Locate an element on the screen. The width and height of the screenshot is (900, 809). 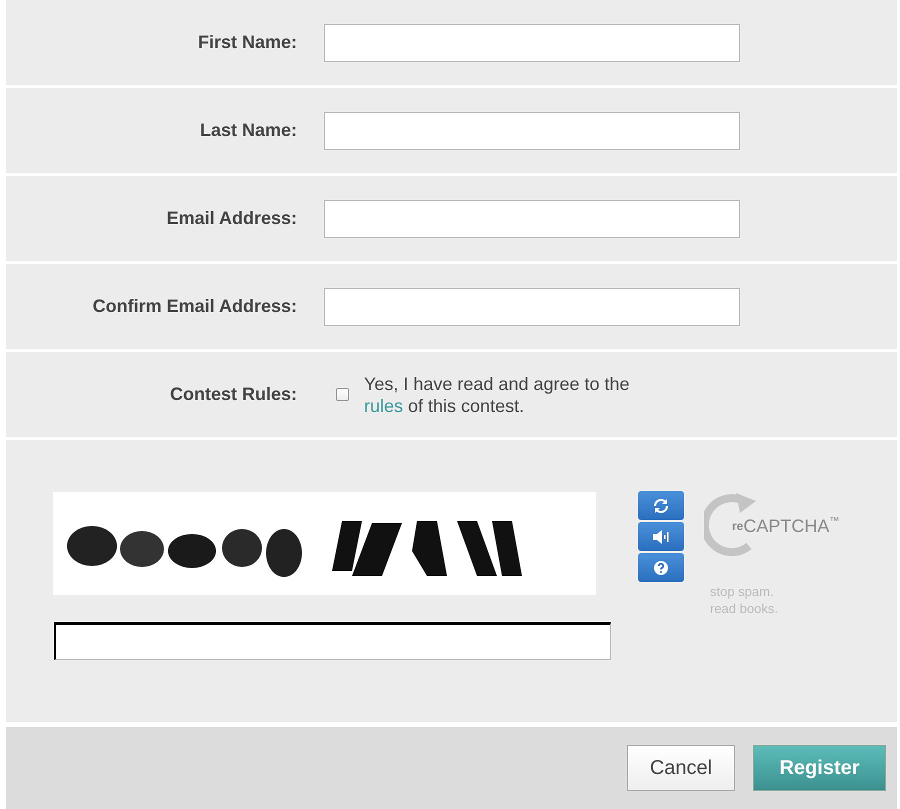
field-label: Contest Rules: is located at coordinates (232, 394).